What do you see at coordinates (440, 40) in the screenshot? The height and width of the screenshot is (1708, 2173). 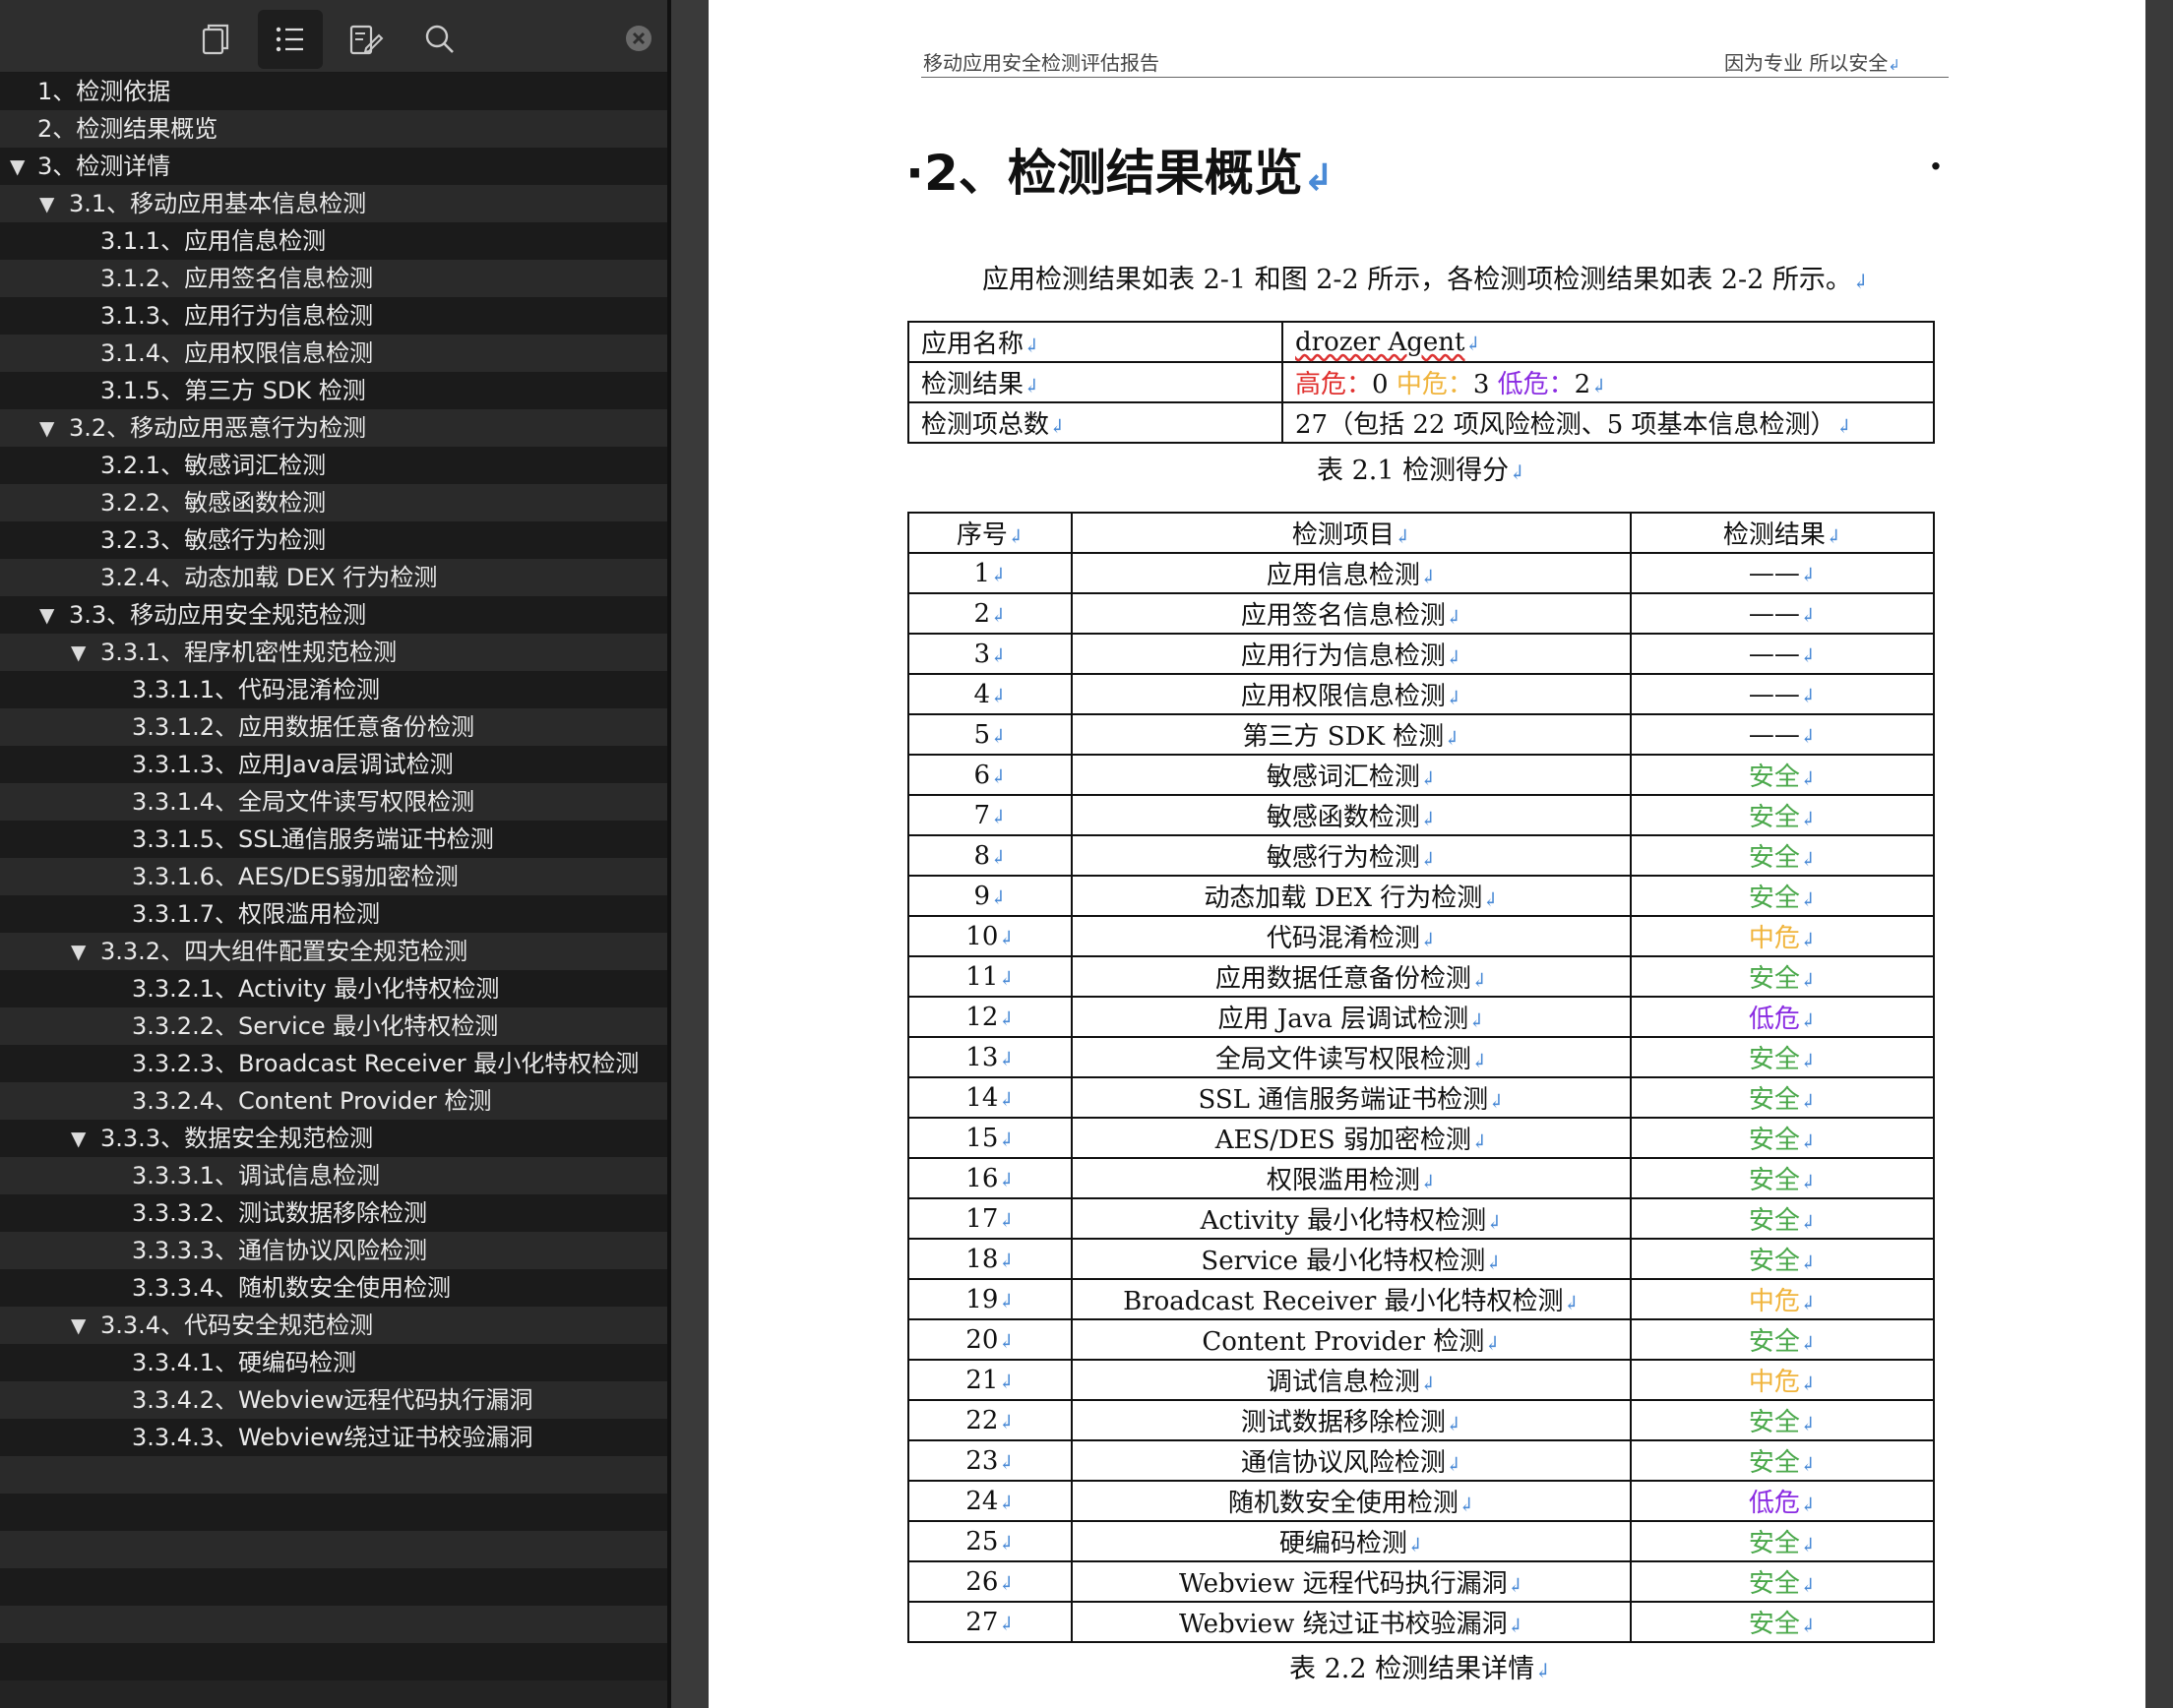 I see `search-icon` at bounding box center [440, 40].